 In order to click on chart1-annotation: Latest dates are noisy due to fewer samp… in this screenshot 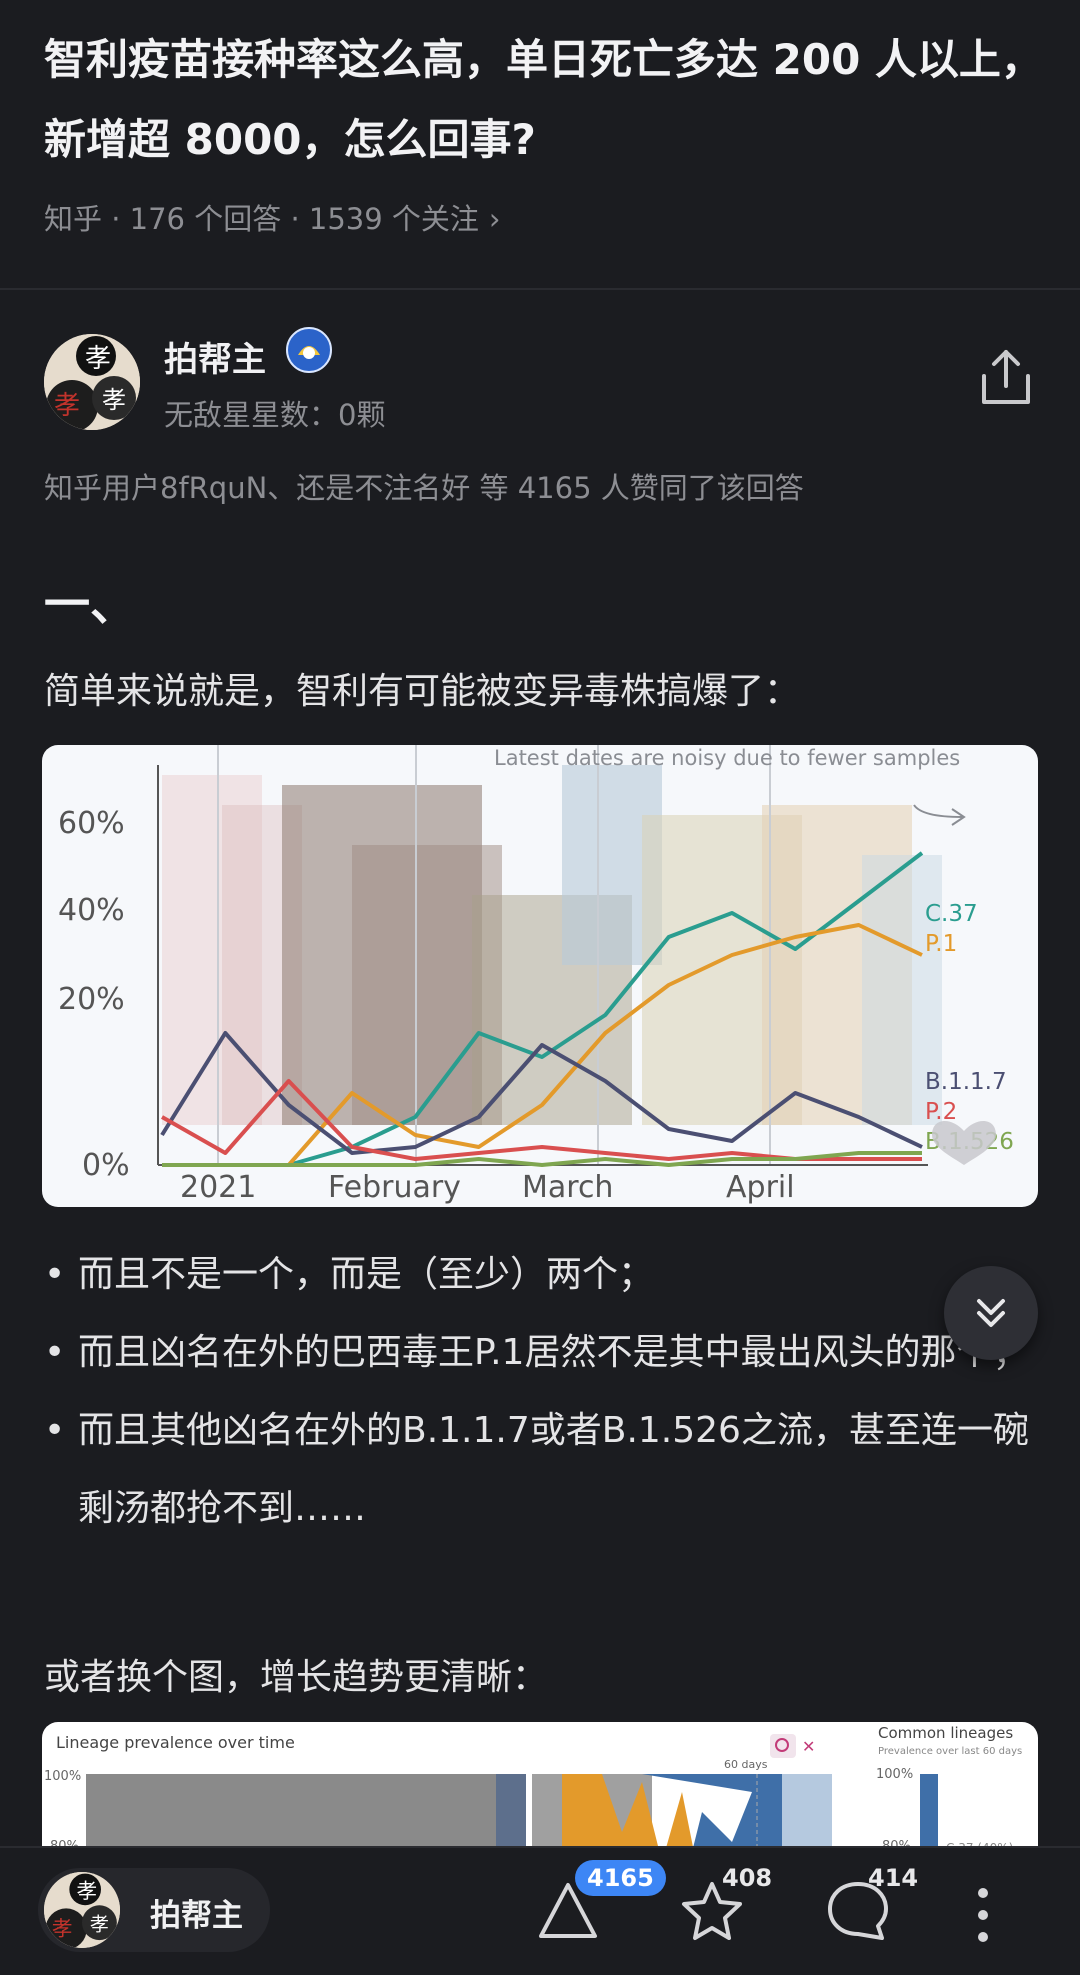, I will do `click(727, 758)`.